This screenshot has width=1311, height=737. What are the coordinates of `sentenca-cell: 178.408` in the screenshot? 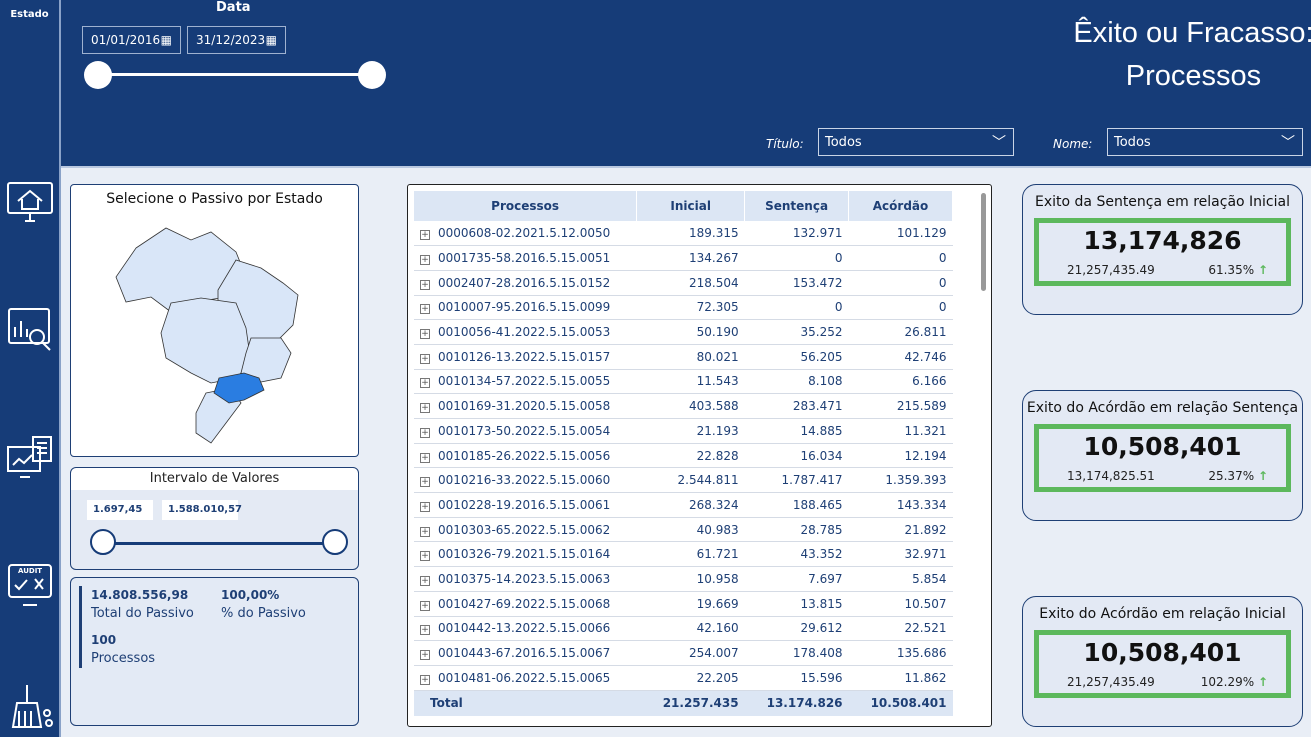 It's located at (796, 653).